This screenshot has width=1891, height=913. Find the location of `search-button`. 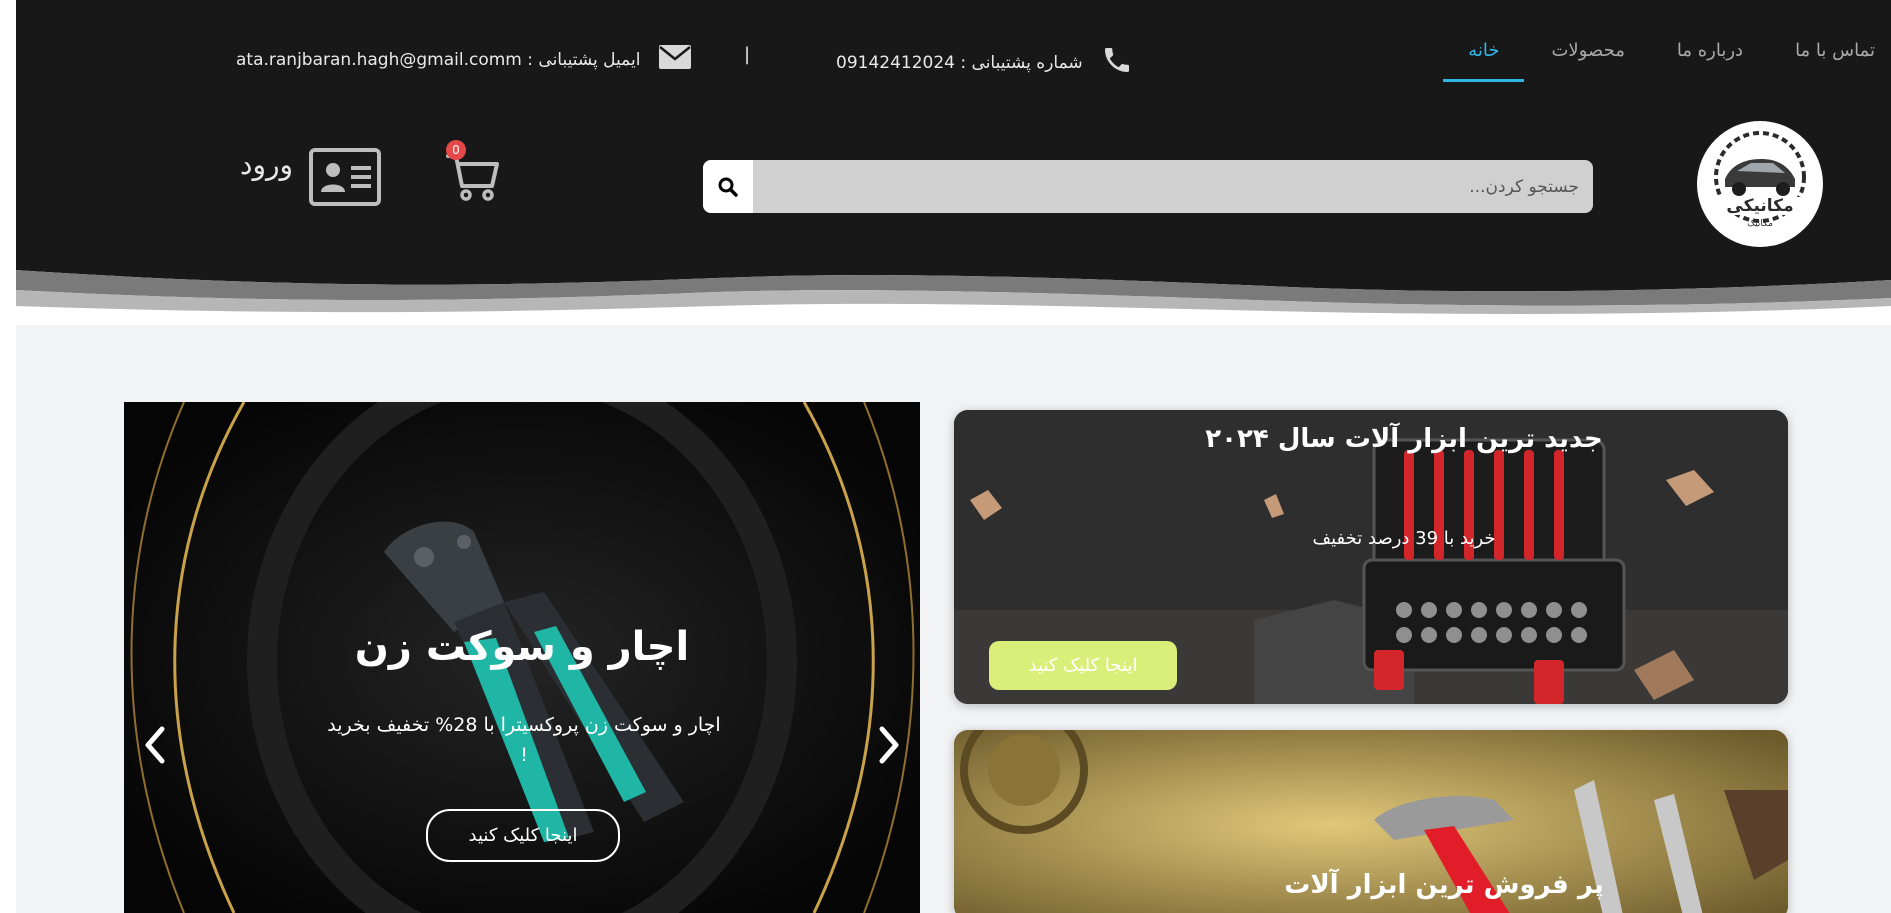

search-button is located at coordinates (728, 186).